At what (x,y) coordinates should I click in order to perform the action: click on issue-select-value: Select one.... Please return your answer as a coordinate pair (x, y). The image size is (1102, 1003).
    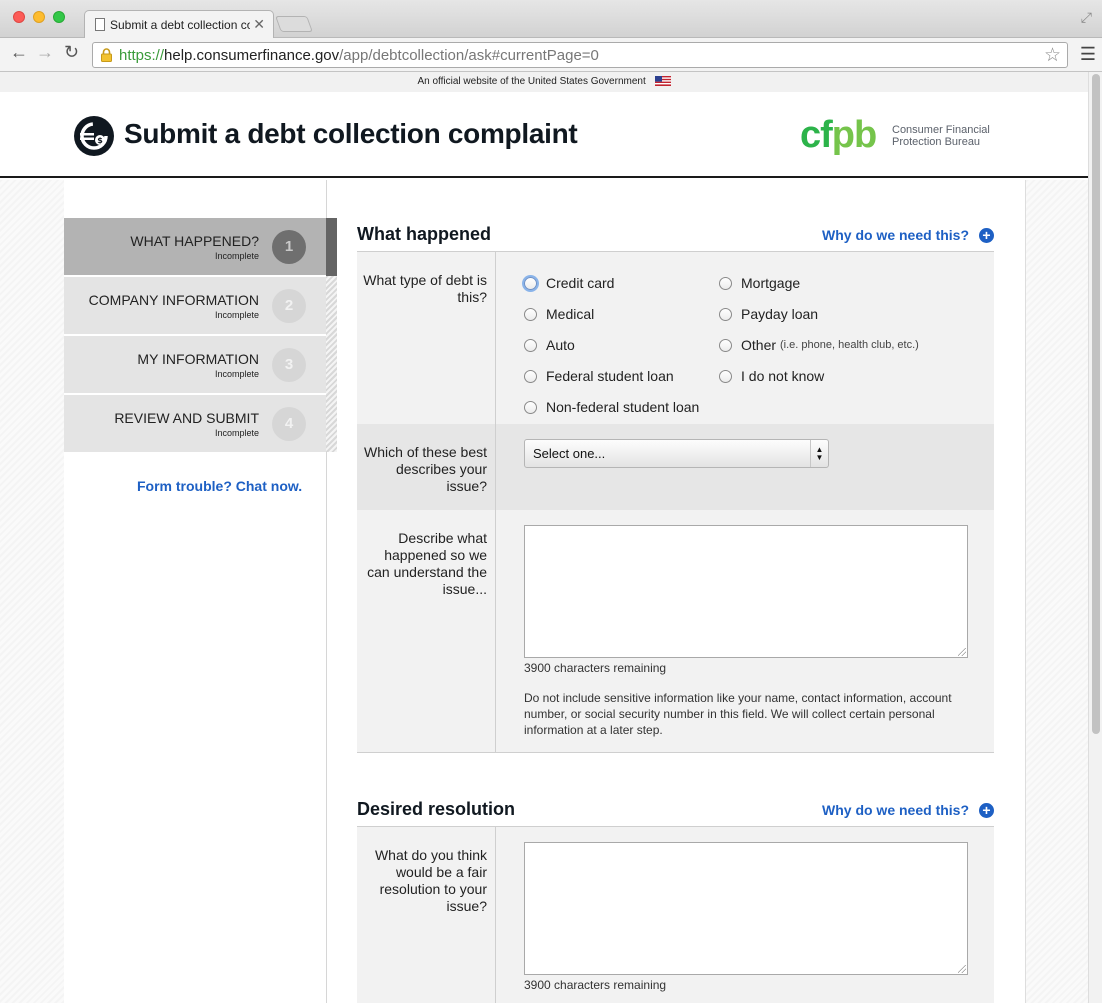
    Looking at the image, I should click on (569, 453).